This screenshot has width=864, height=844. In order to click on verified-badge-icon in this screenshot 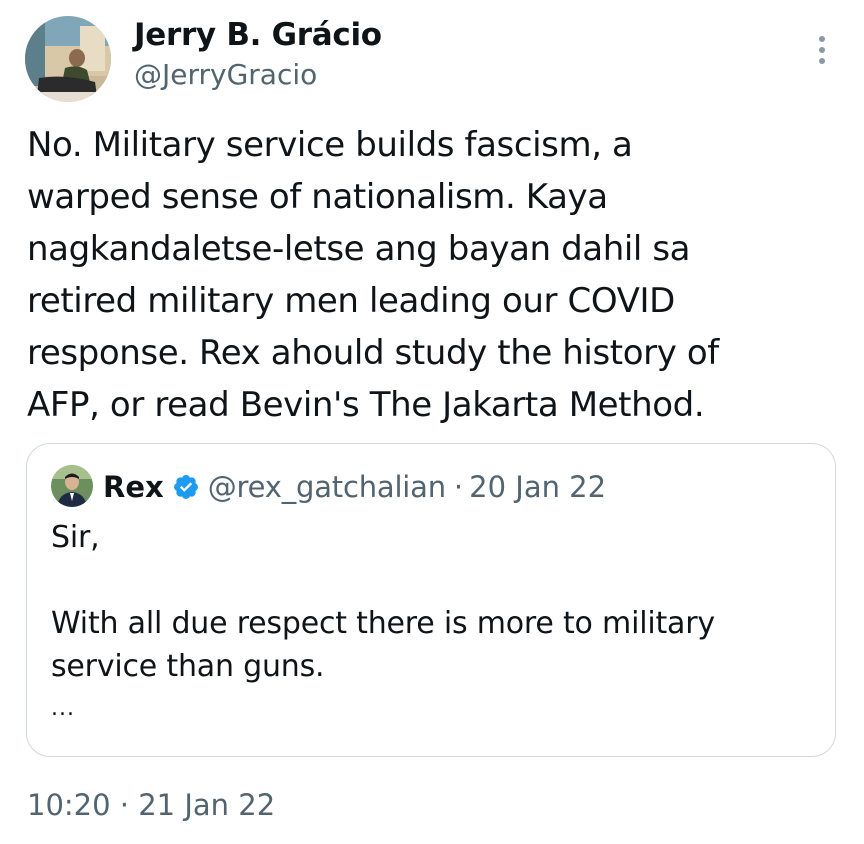, I will do `click(186, 487)`.